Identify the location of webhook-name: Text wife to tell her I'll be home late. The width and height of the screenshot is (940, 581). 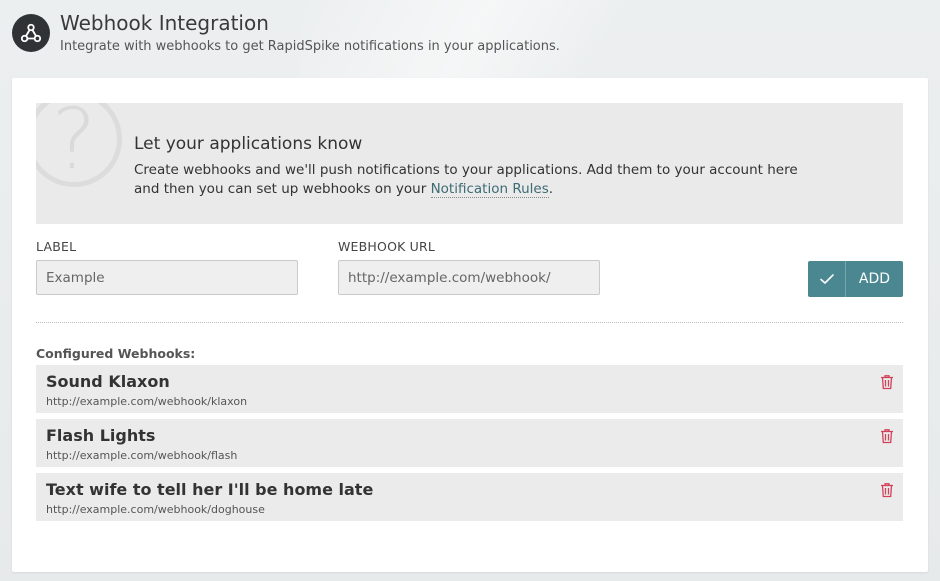
(210, 489).